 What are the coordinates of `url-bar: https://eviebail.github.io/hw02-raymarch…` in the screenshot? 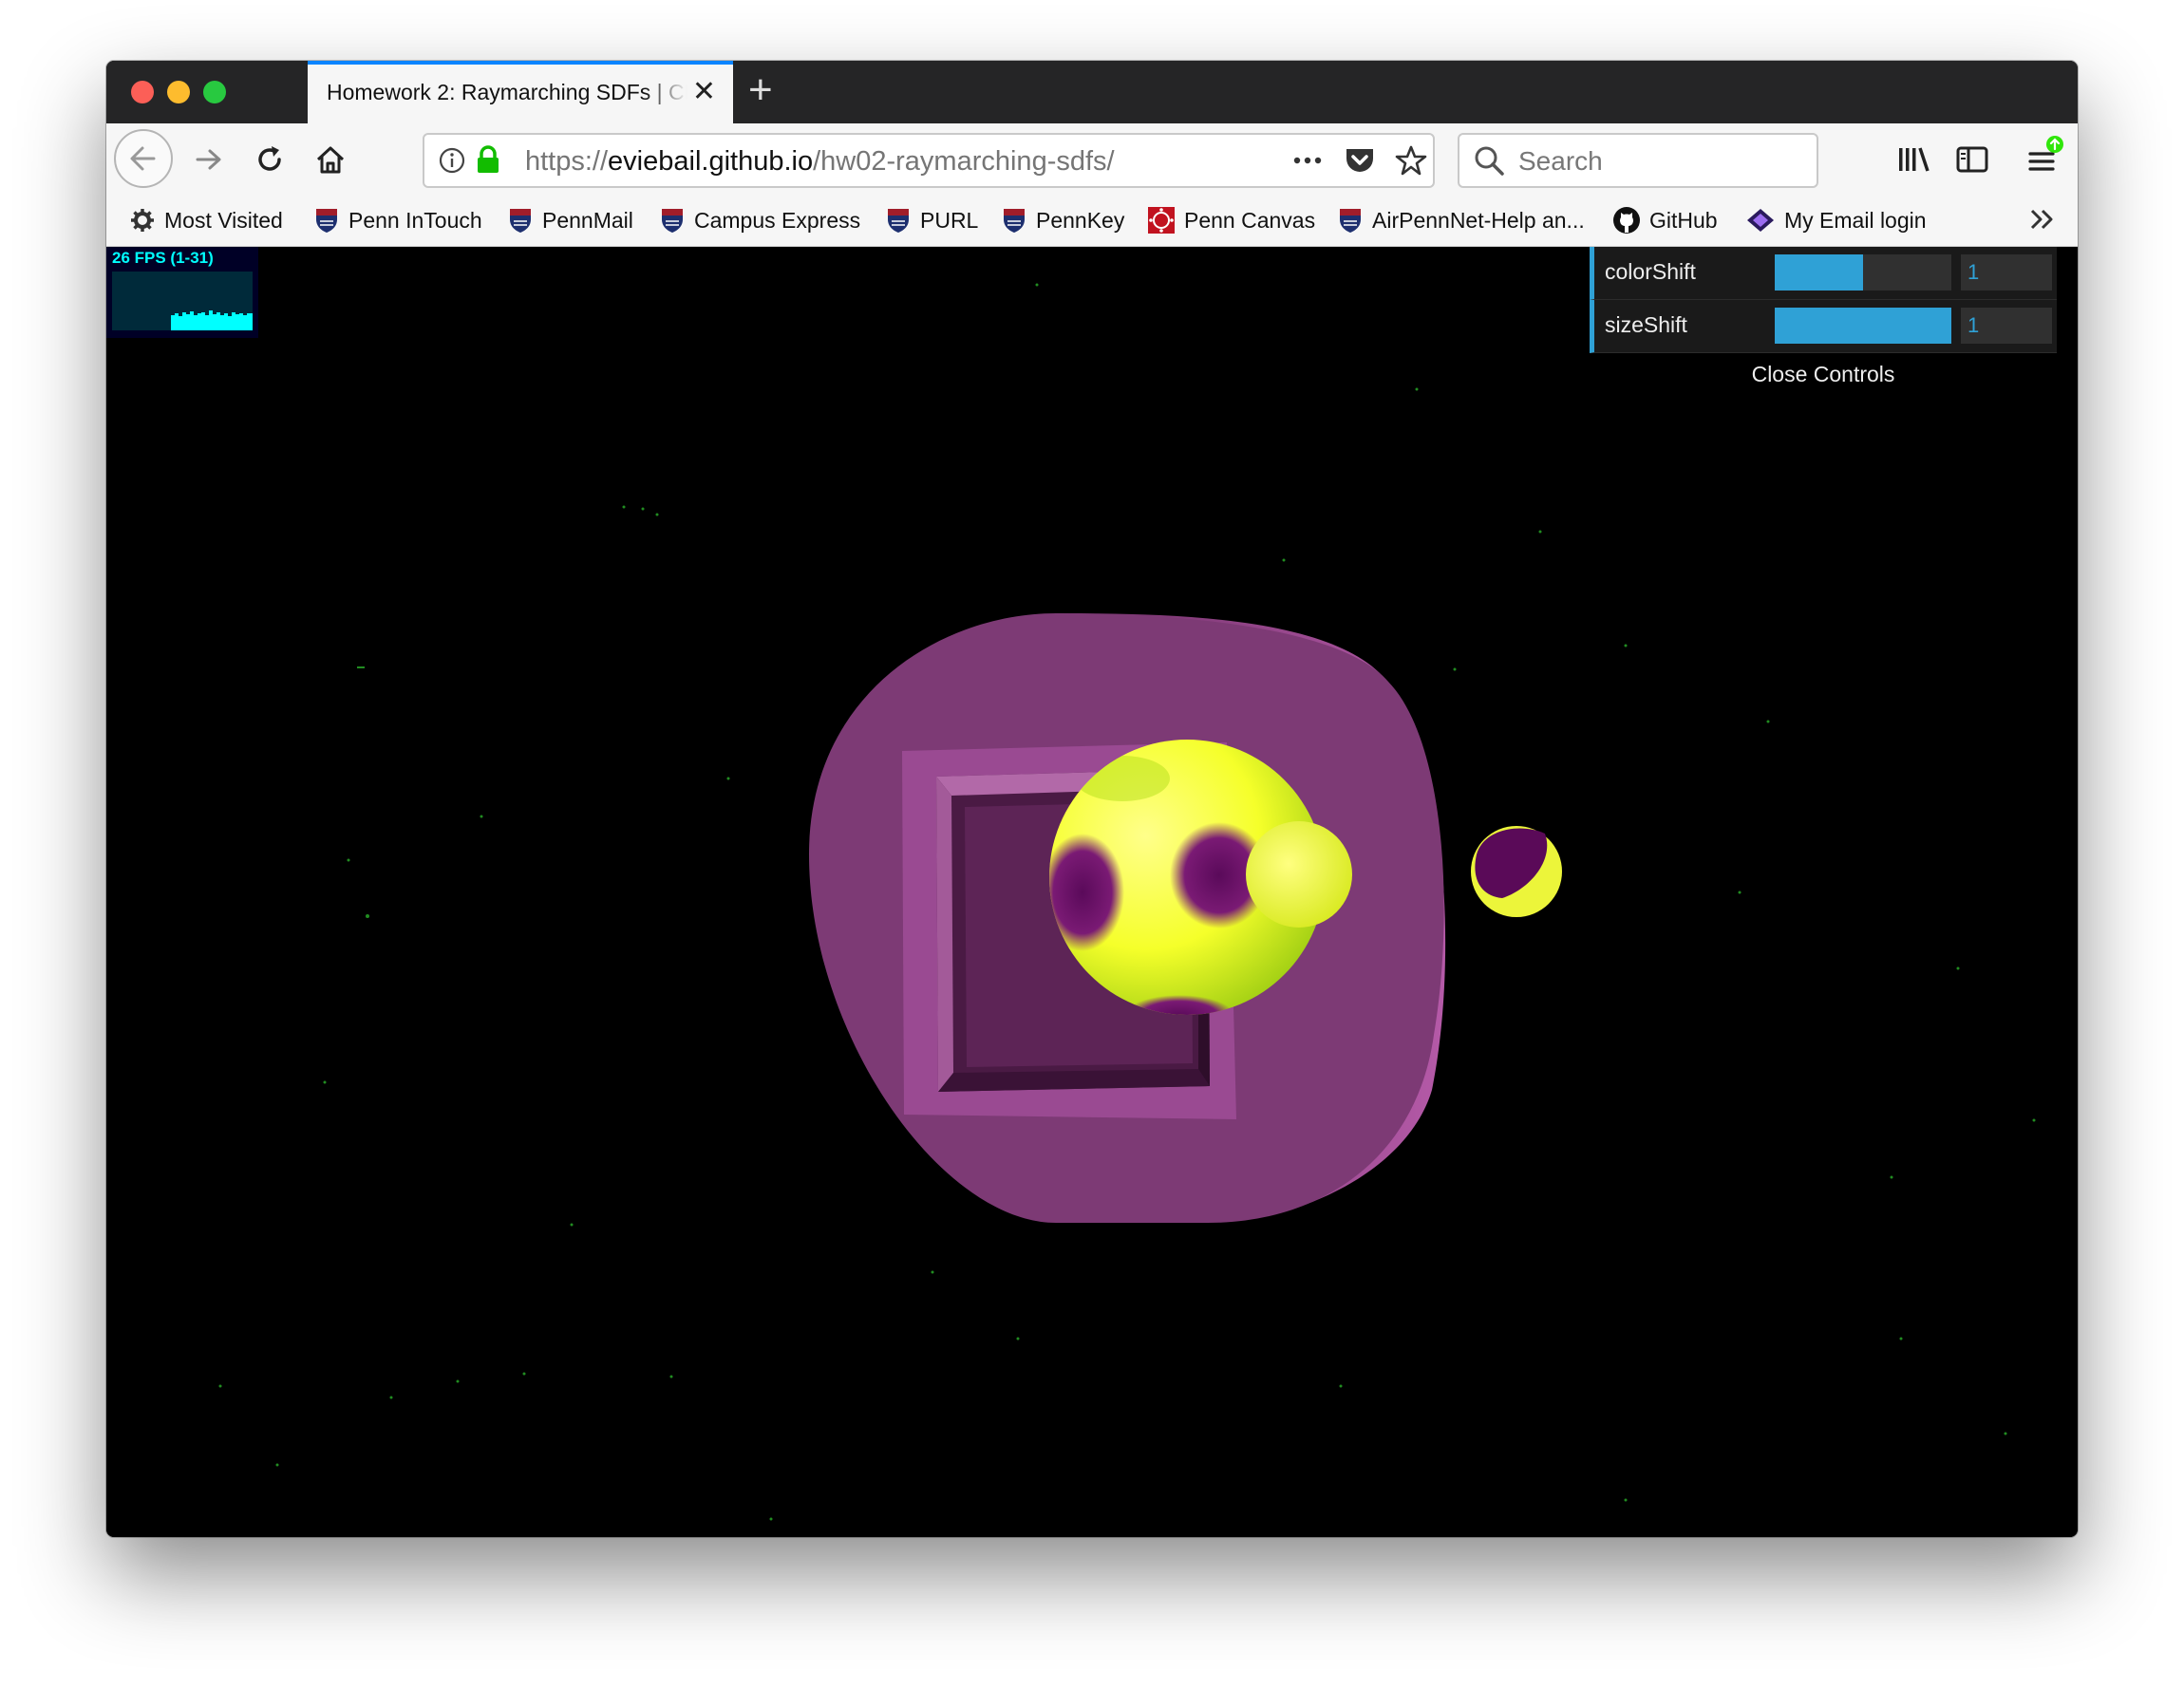 It's located at (929, 160).